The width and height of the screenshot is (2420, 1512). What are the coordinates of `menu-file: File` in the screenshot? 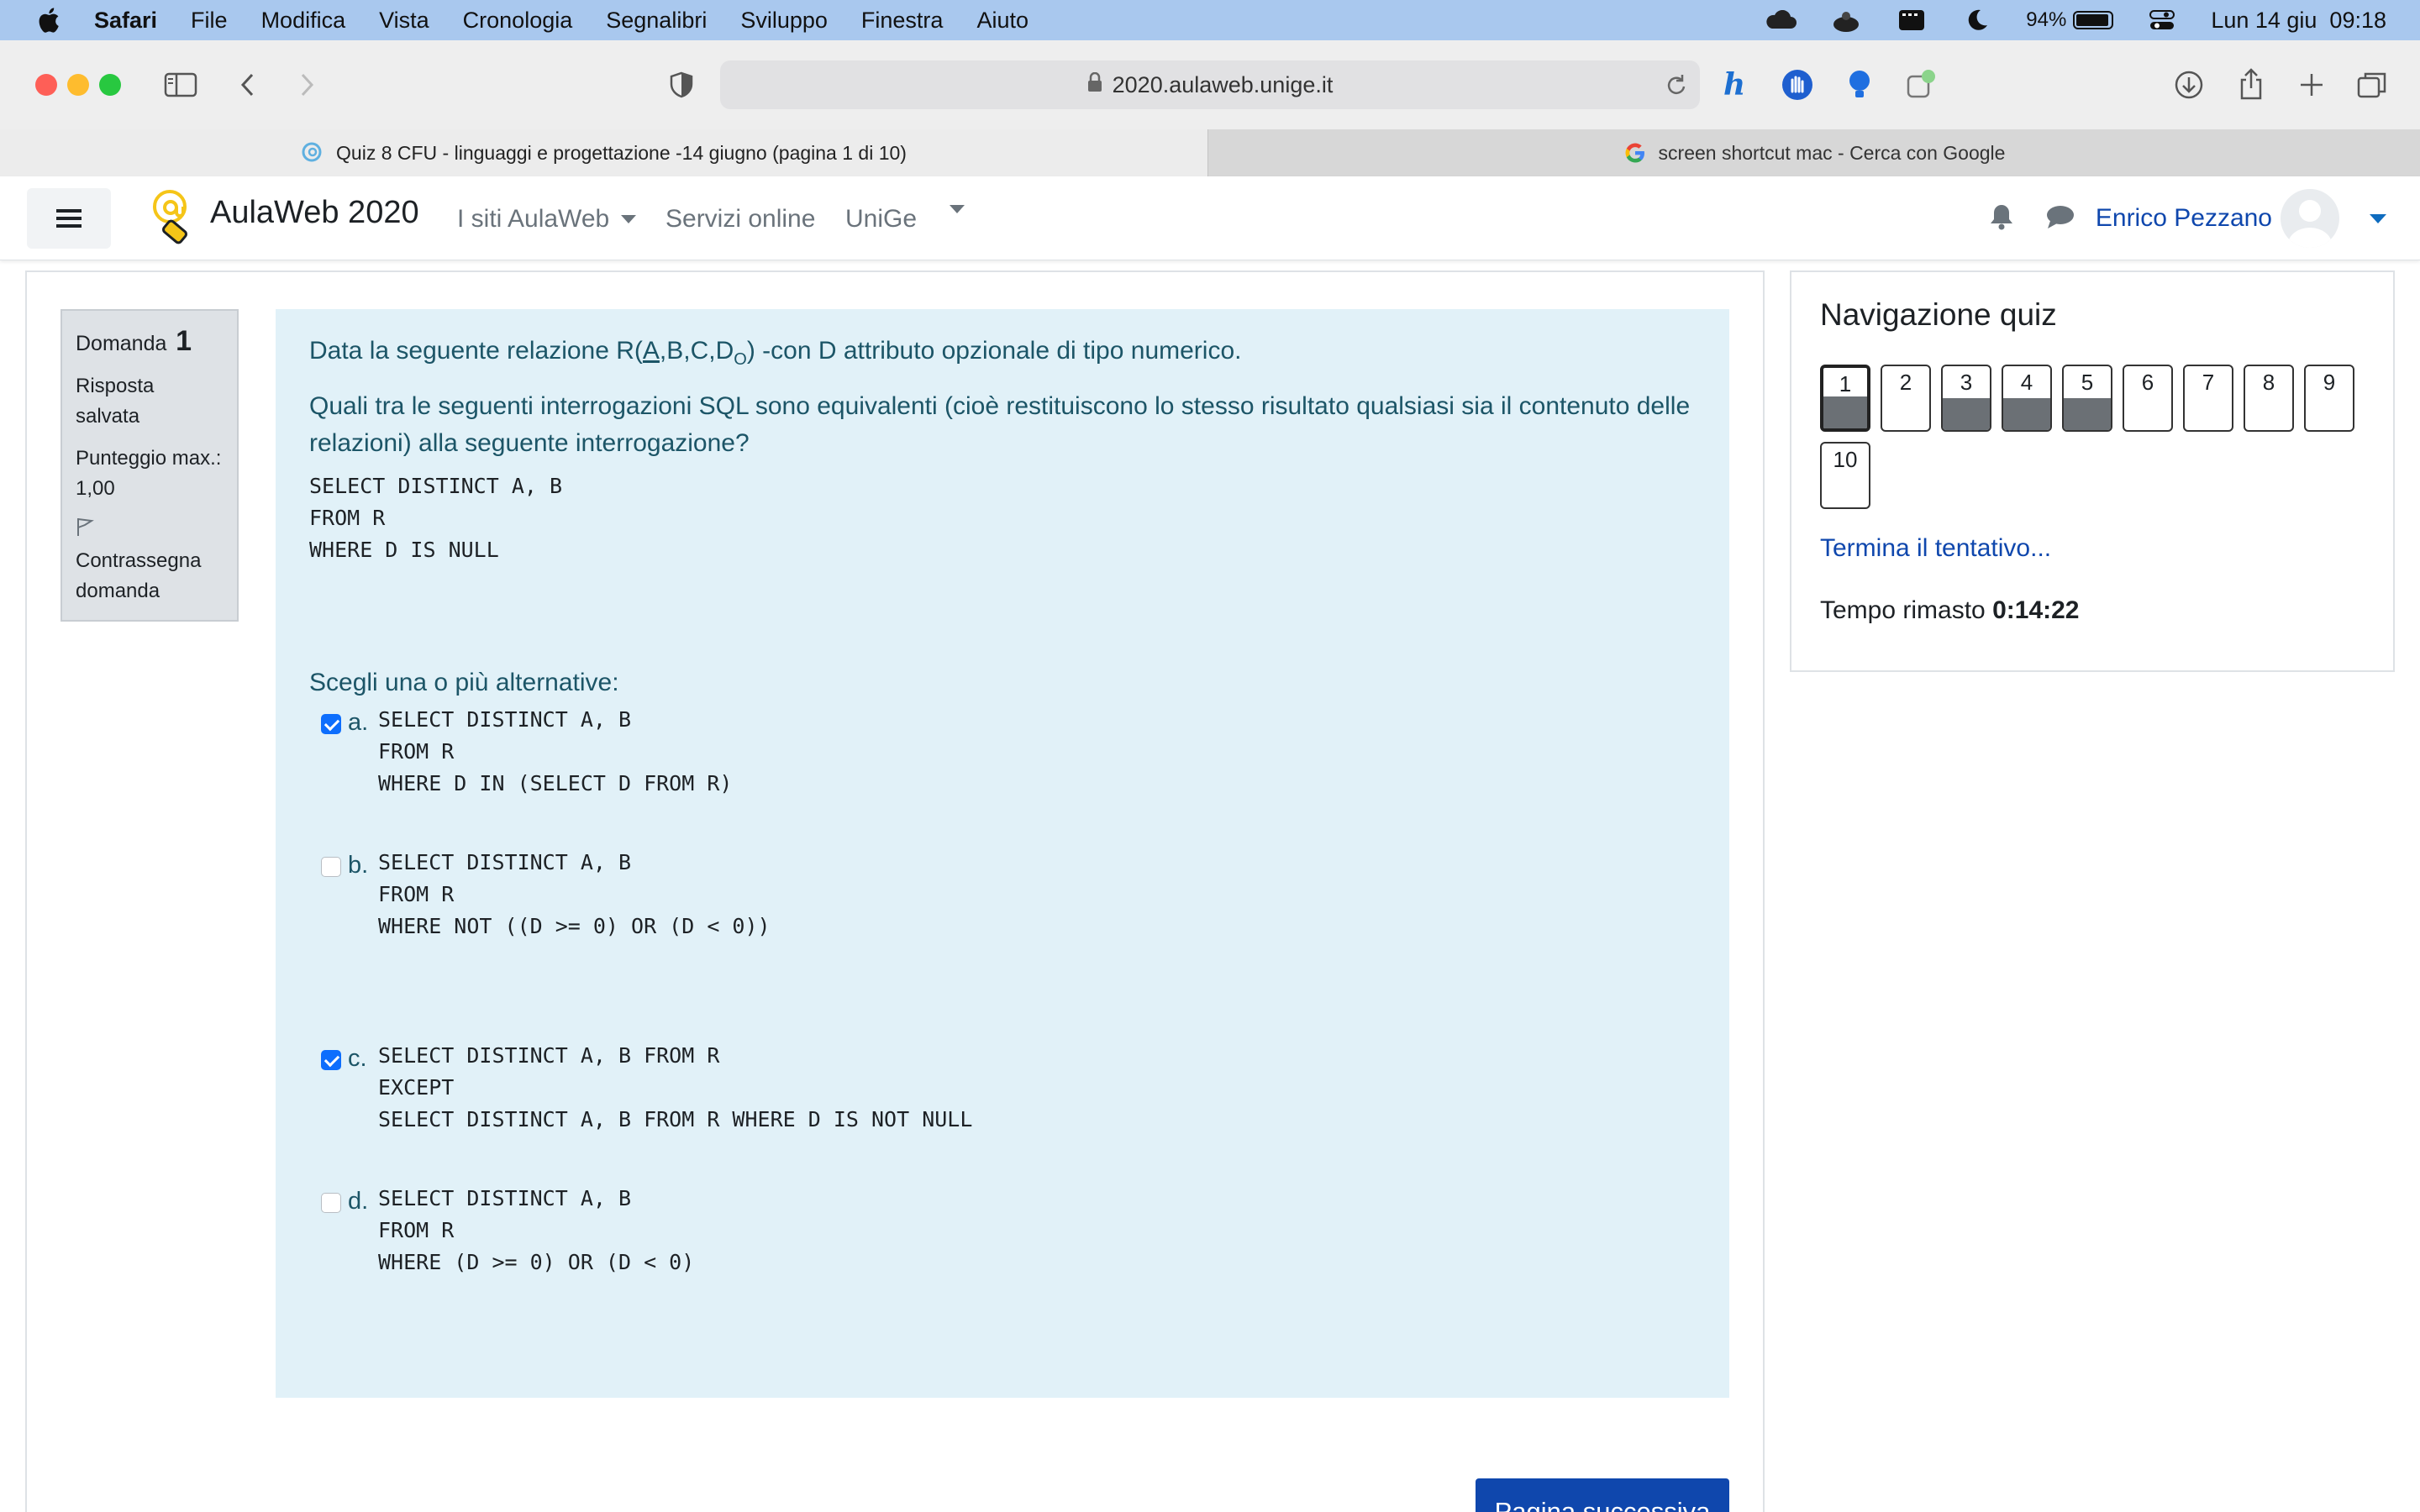 It's located at (210, 21).